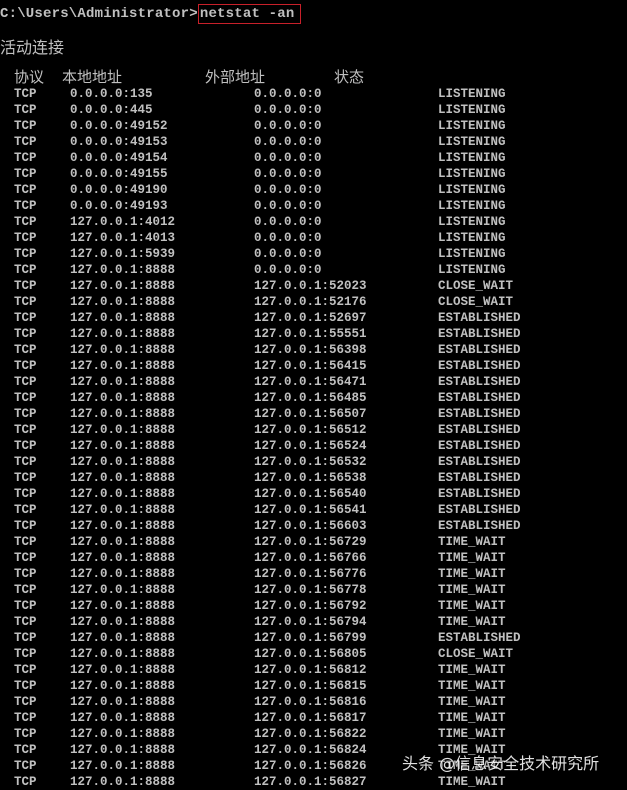 The width and height of the screenshot is (627, 790). Describe the element at coordinates (310, 430) in the screenshot. I see `foreign-address-cell: 127.0.0.1:56512` at that location.